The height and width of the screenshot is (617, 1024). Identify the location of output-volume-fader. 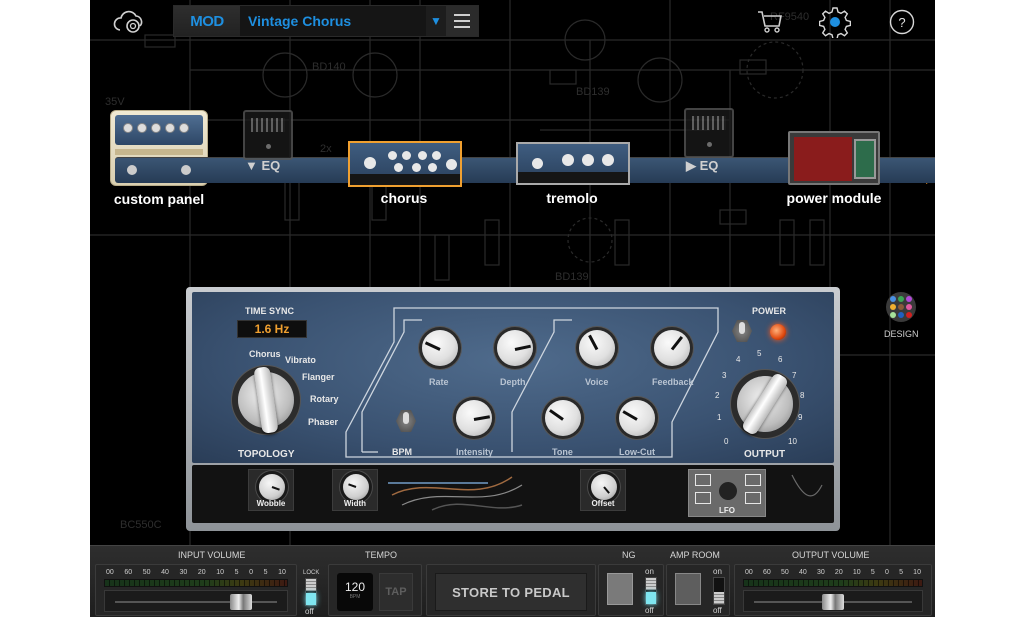
(833, 601).